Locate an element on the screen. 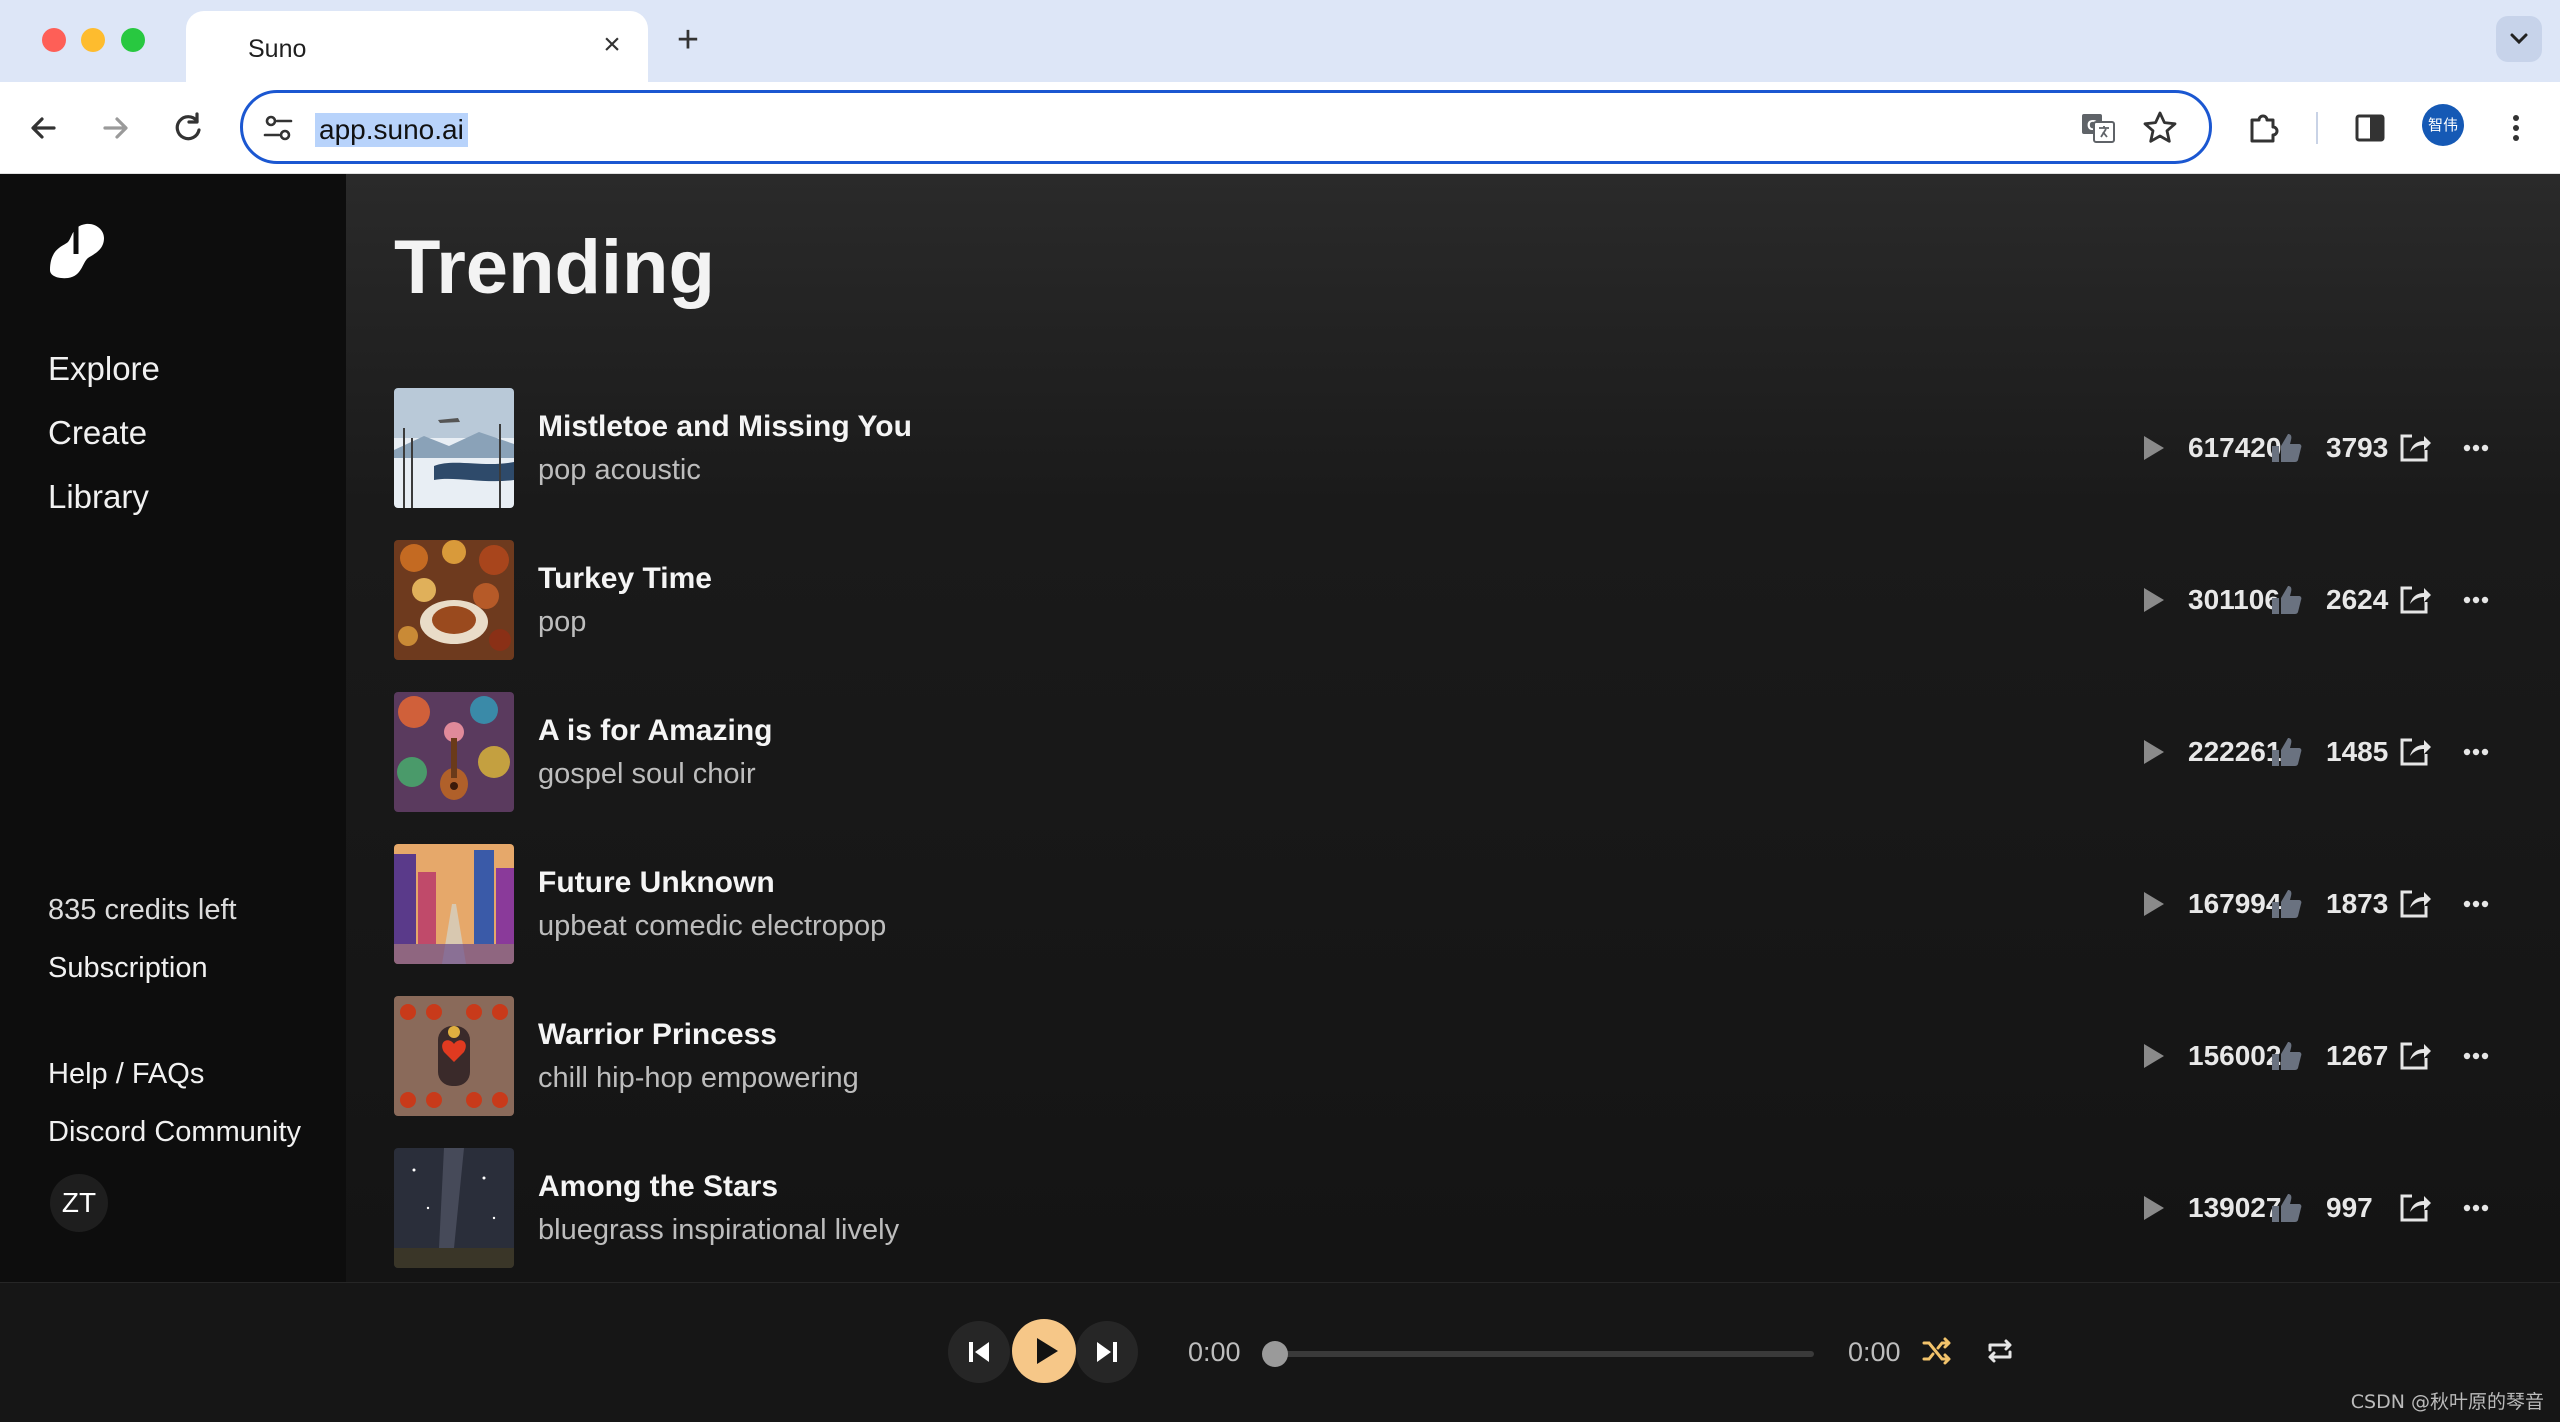 The width and height of the screenshot is (2560, 1422). tab-title: Suno is located at coordinates (277, 49).